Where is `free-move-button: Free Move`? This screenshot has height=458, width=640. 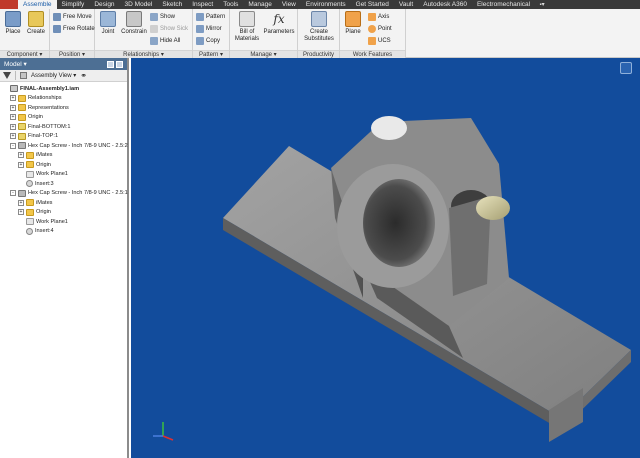
free-move-button: Free Move is located at coordinates (72, 16).